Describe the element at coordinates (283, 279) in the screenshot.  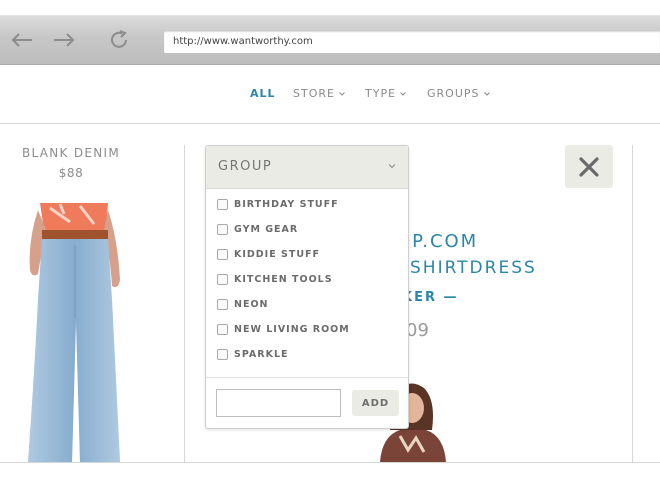
I see `group-option-label: KITCHEN TOOLS` at that location.